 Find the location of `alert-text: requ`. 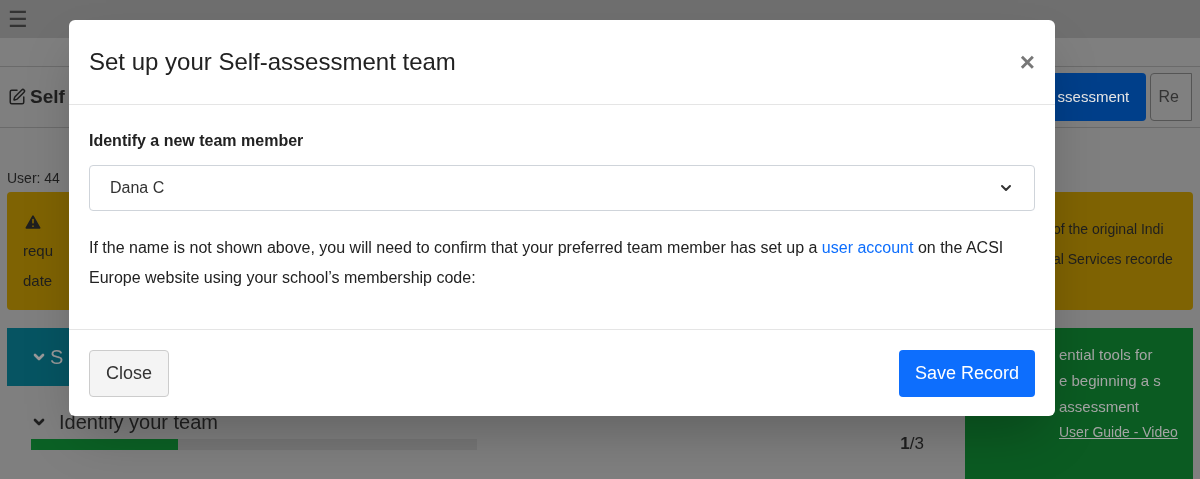

alert-text: requ is located at coordinates (38, 251).